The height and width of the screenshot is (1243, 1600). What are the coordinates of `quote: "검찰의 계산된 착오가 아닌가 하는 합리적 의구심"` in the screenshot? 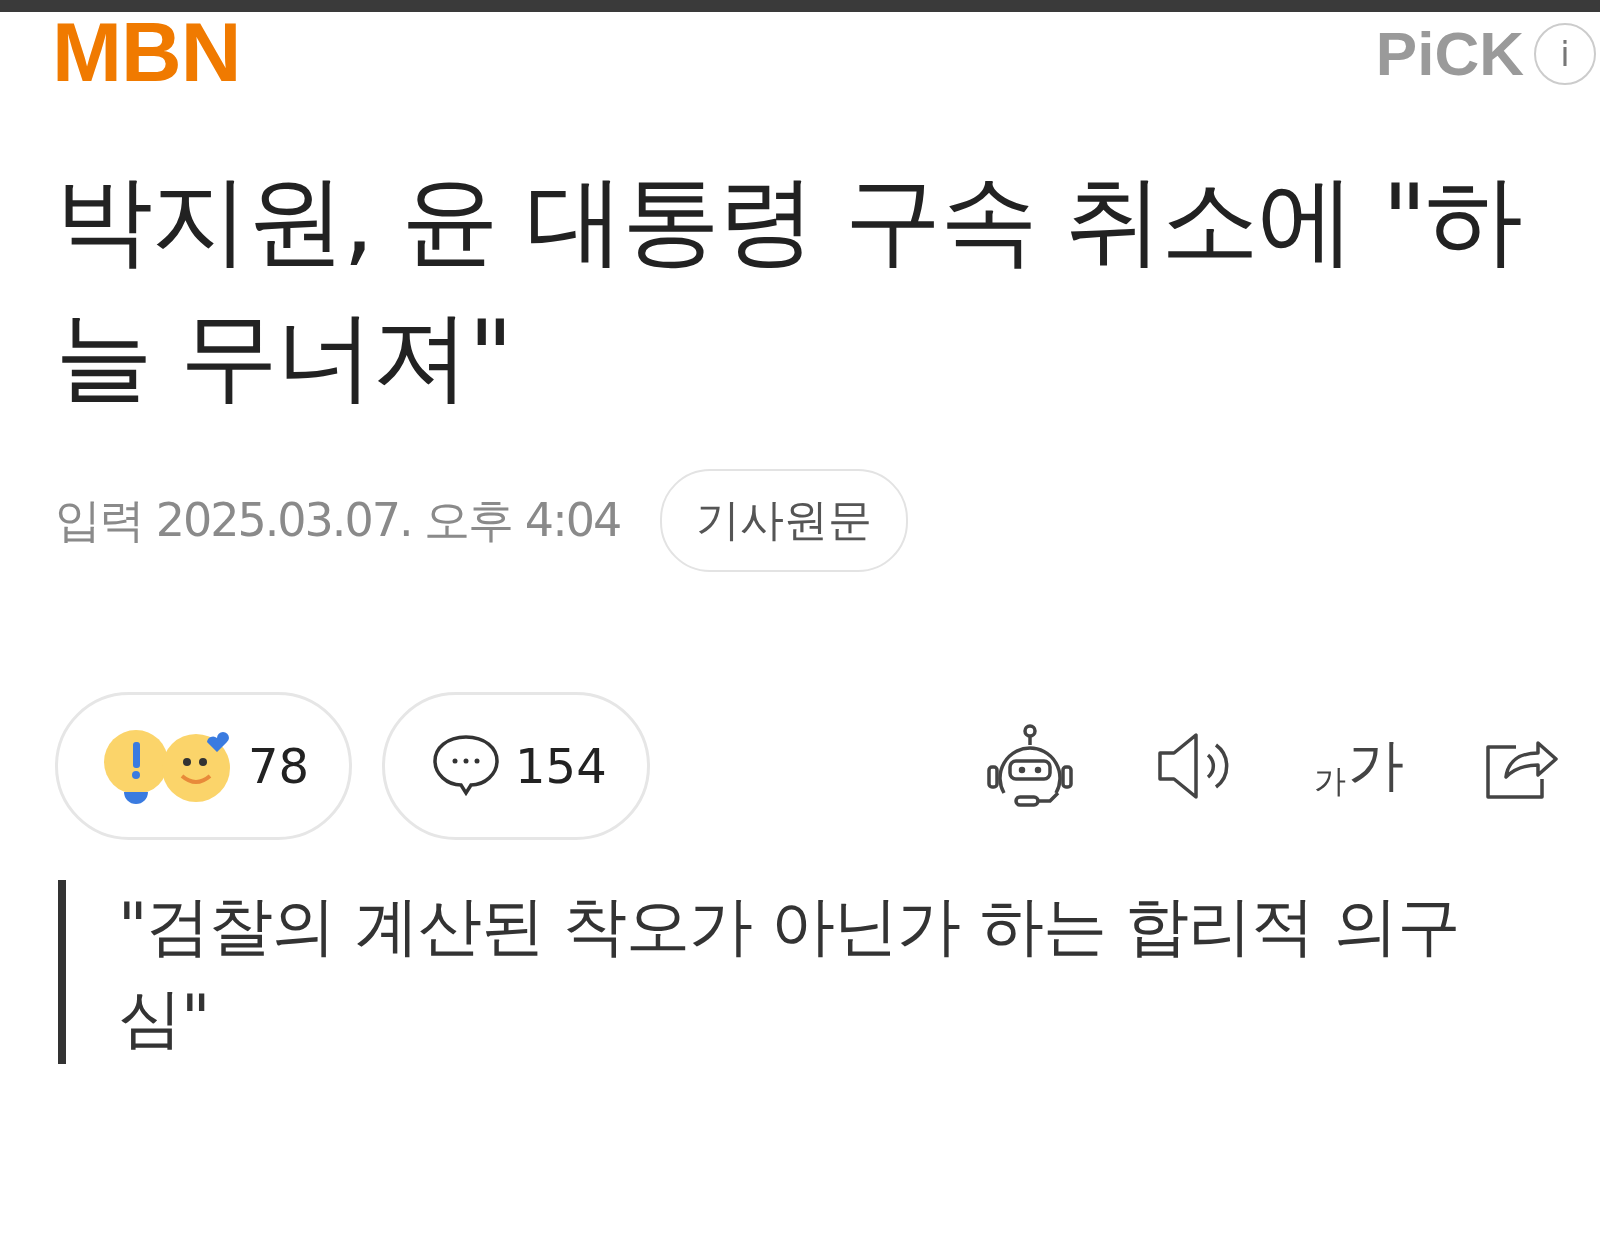 It's located at (789, 972).